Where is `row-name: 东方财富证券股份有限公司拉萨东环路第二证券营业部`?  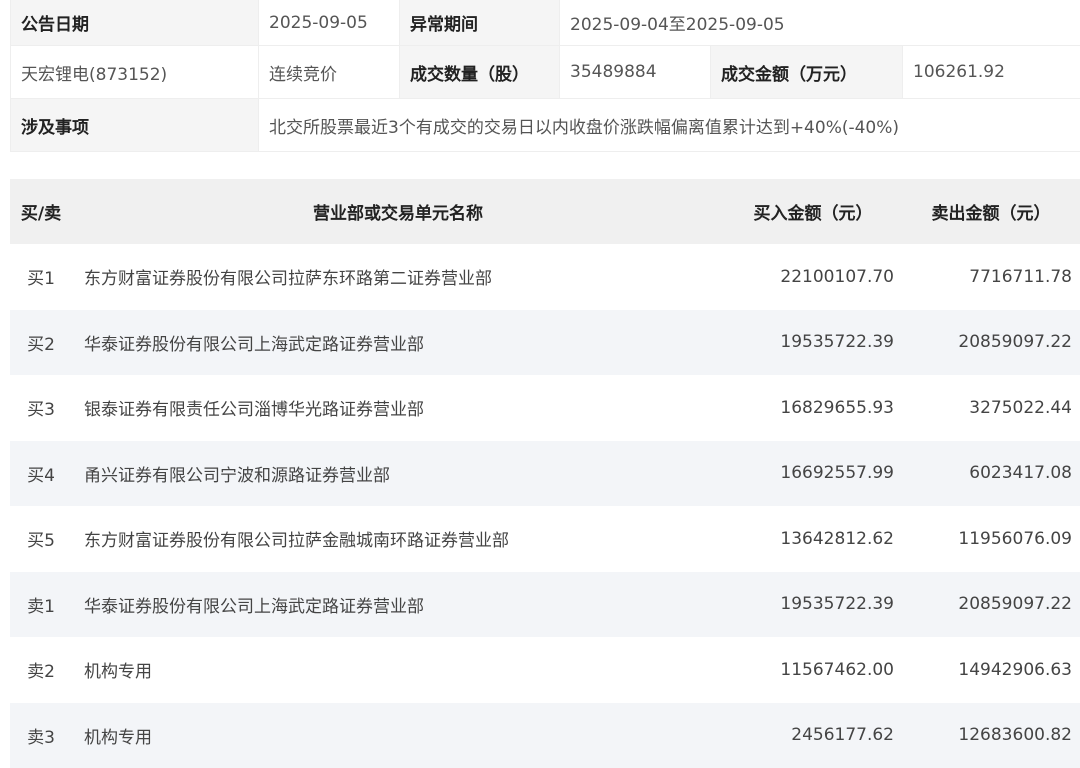 row-name: 东方财富证券股份有限公司拉萨东环路第二证券营业部 is located at coordinates (398, 277).